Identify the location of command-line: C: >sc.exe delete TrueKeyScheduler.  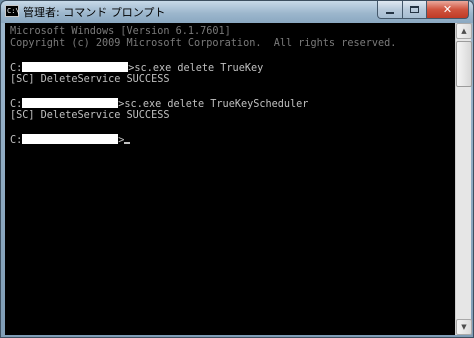
(232, 104).